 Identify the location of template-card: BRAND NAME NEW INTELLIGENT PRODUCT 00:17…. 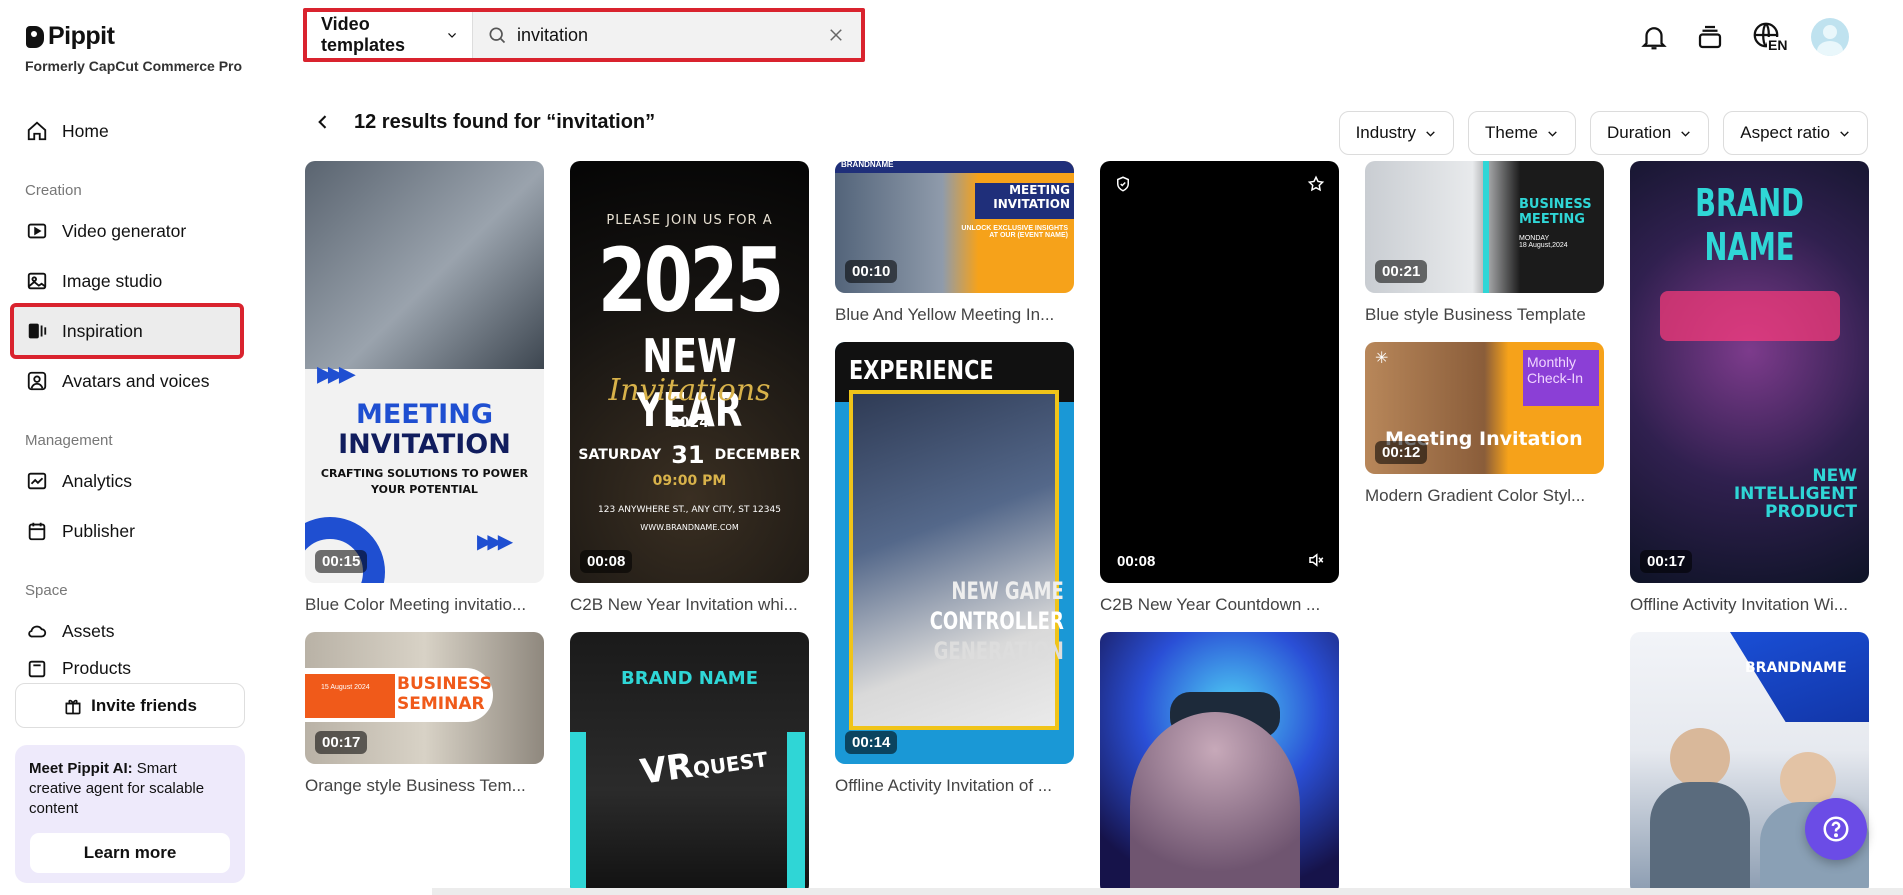
(1749, 388).